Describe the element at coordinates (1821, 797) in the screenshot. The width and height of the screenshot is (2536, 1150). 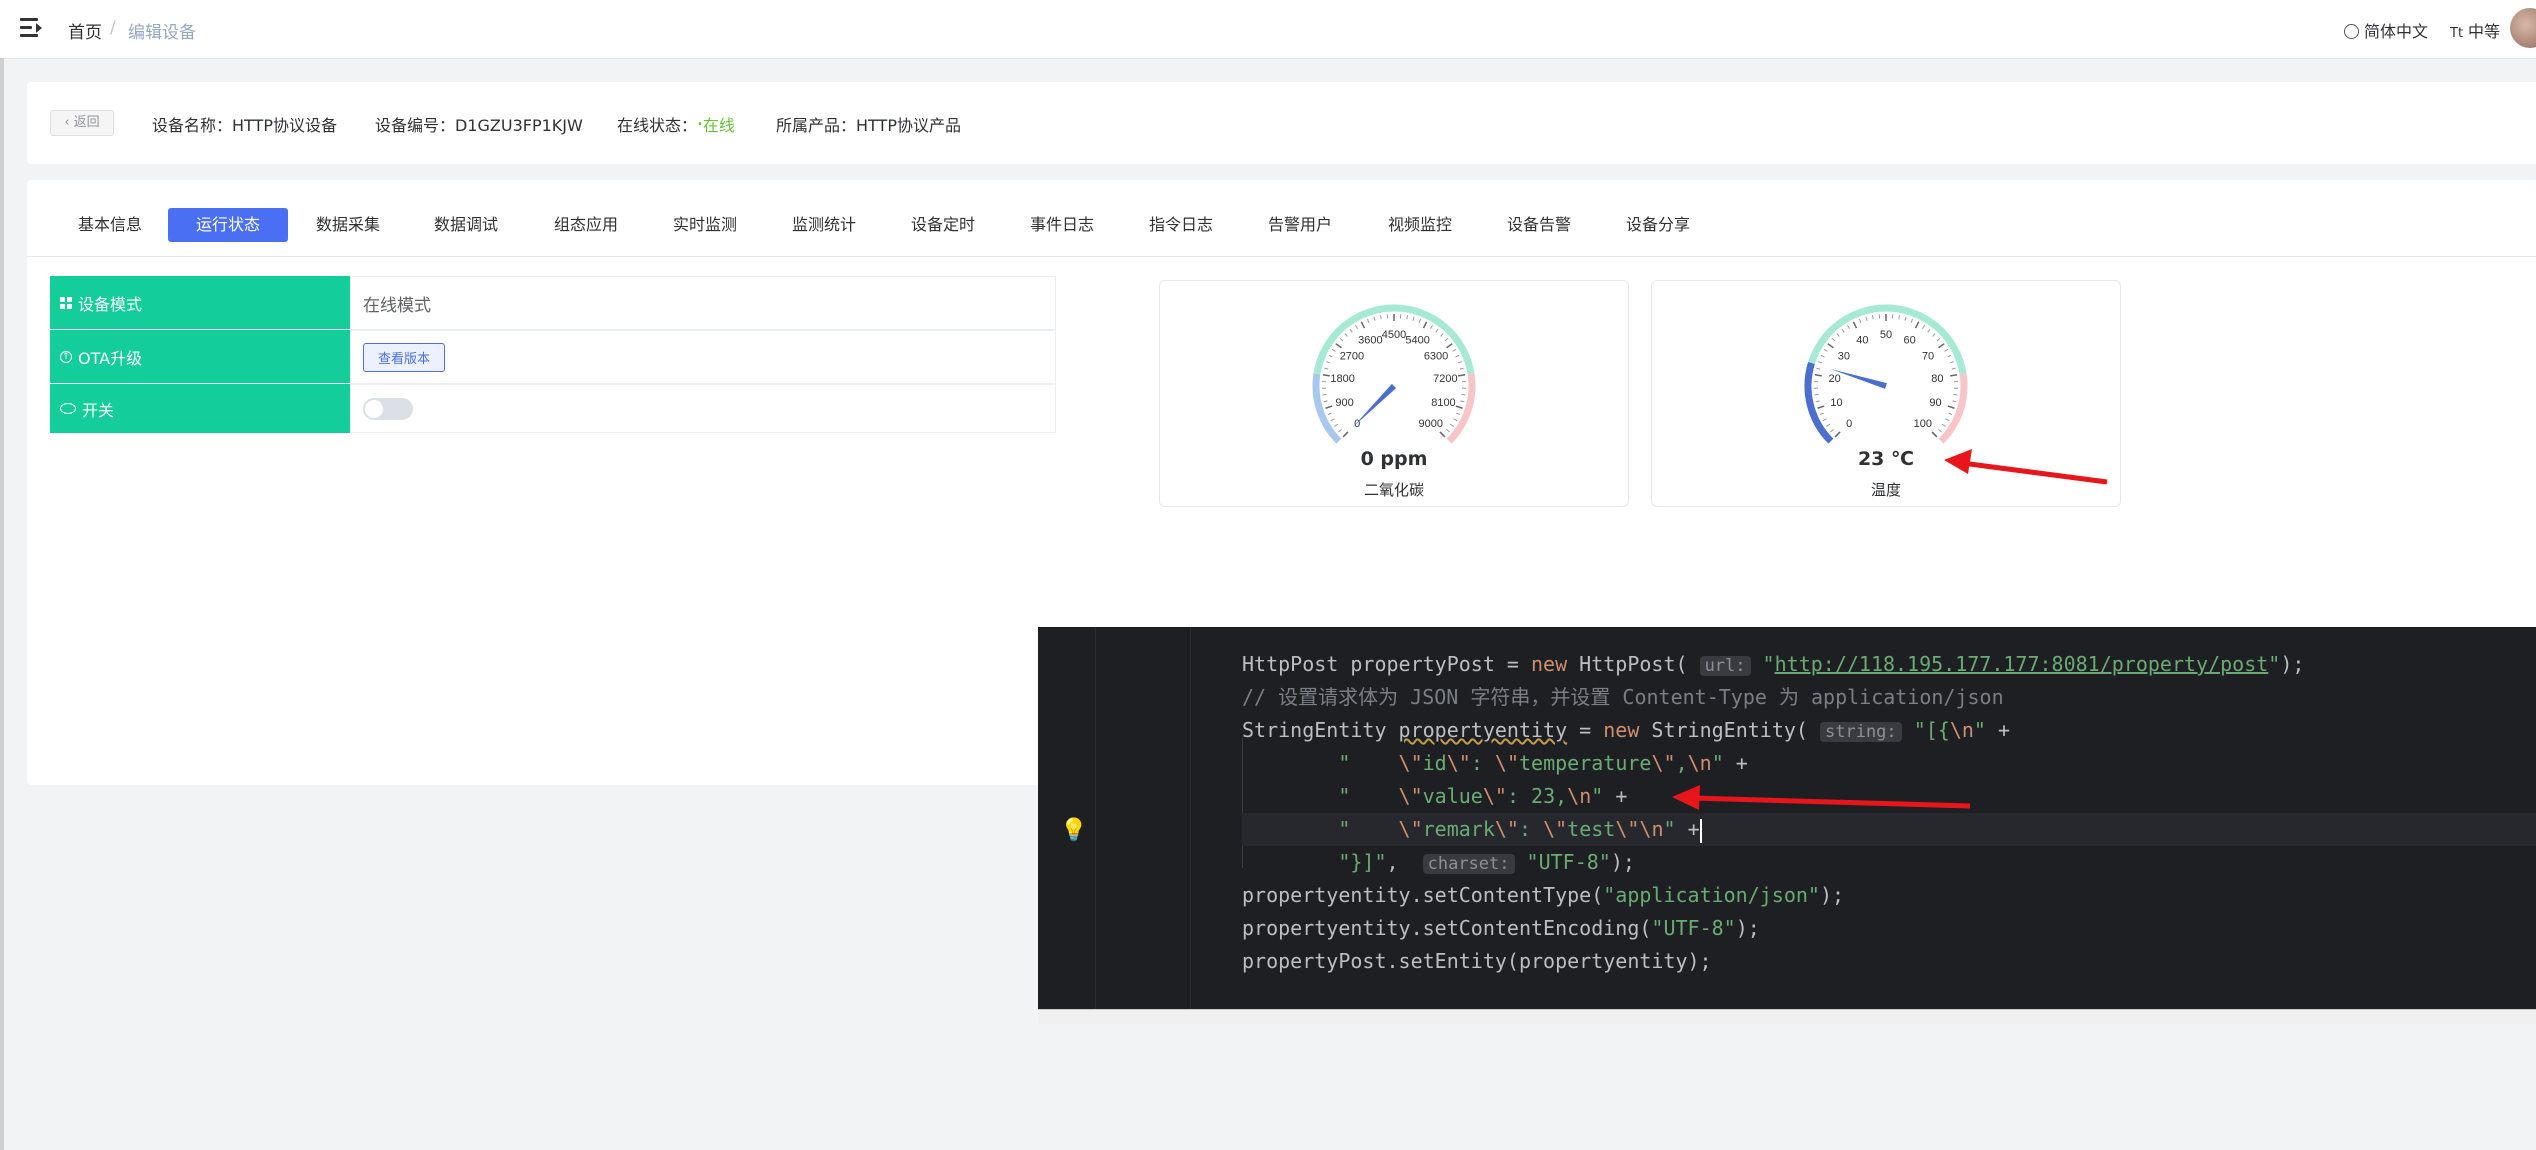
I see `arrow-to-value-line` at that location.